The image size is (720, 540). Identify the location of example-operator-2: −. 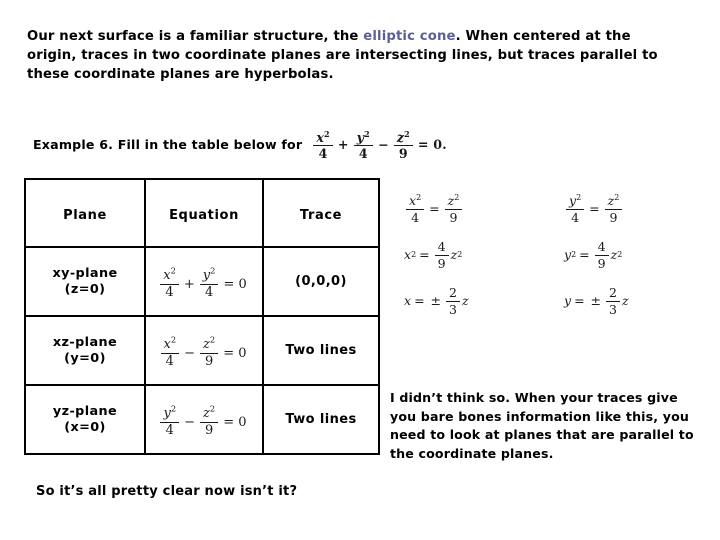
(383, 145).